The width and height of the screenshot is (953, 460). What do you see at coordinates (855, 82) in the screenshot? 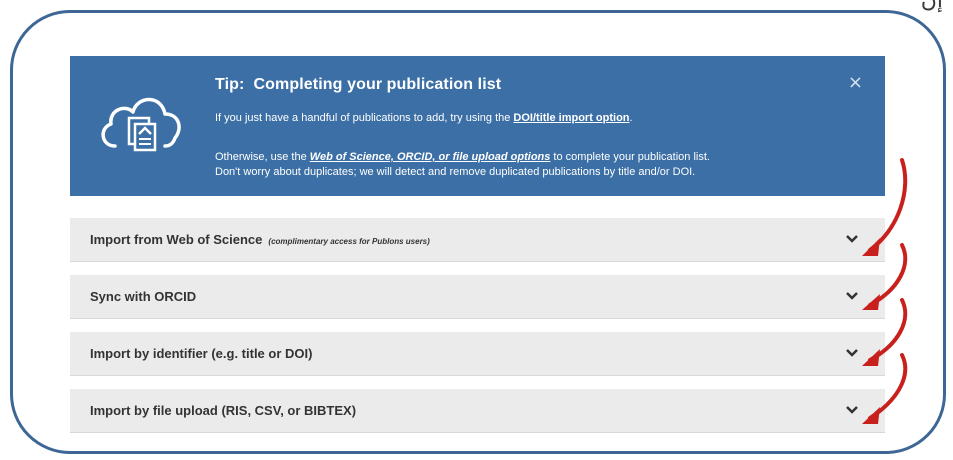
I see `close-icon: ×` at bounding box center [855, 82].